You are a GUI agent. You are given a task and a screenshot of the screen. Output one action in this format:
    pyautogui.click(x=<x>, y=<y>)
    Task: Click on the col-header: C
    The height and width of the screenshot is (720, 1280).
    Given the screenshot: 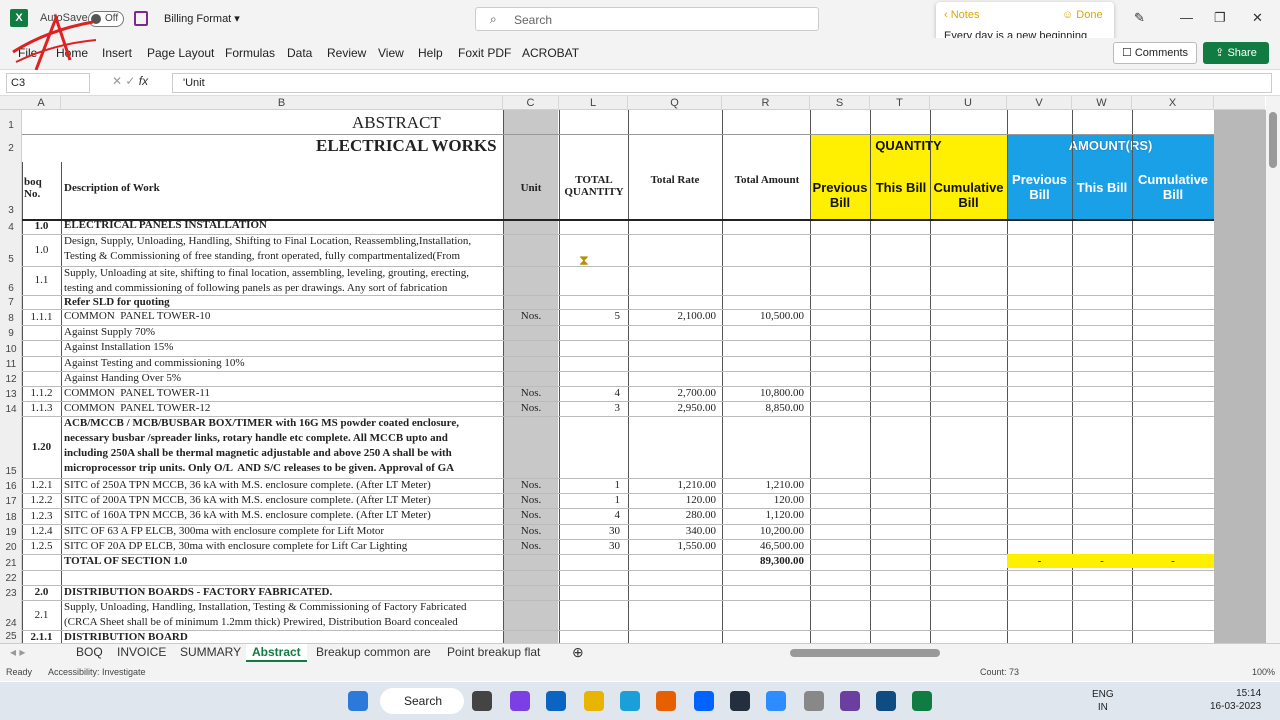 What is the action you would take?
    pyautogui.click(x=531, y=103)
    